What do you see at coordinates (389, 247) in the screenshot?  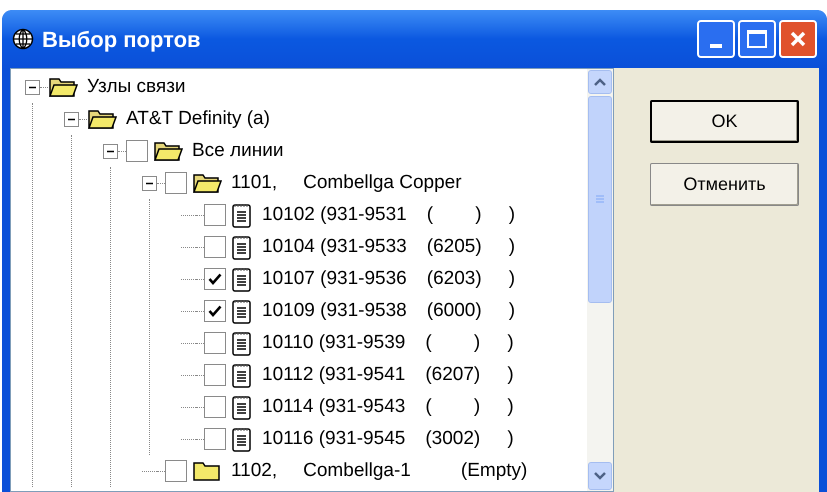 I see `tree-item-label: 10104 (931-9533 (6205) )` at bounding box center [389, 247].